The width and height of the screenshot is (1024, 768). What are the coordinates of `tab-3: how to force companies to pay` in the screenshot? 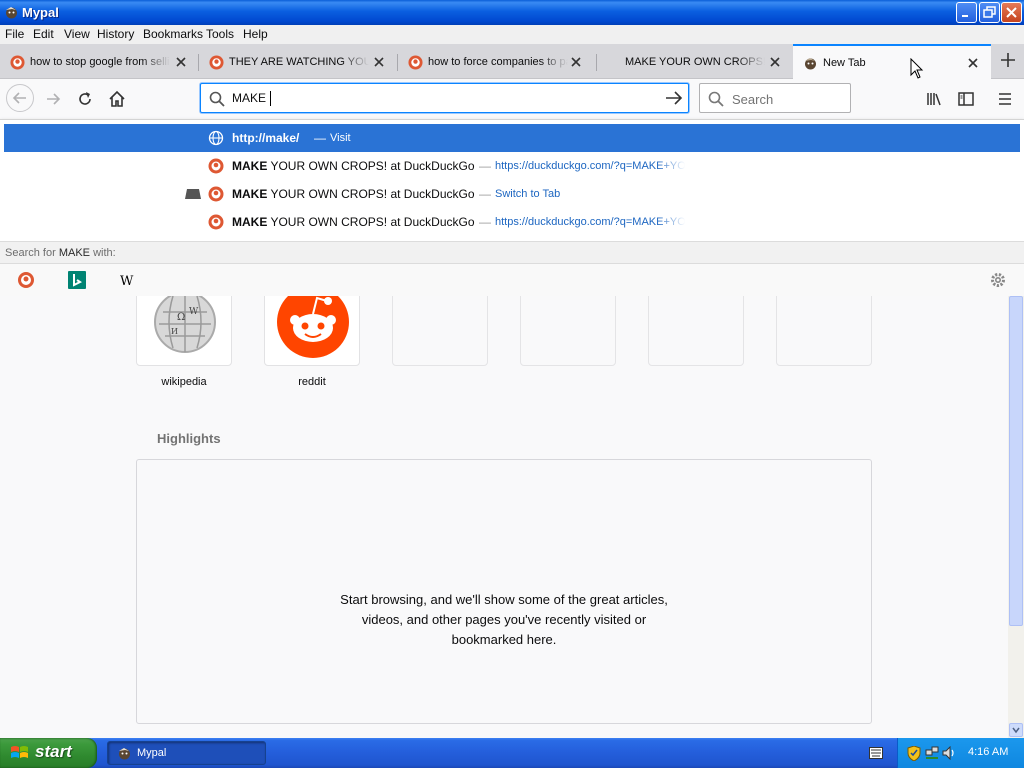 It's located at (497, 62).